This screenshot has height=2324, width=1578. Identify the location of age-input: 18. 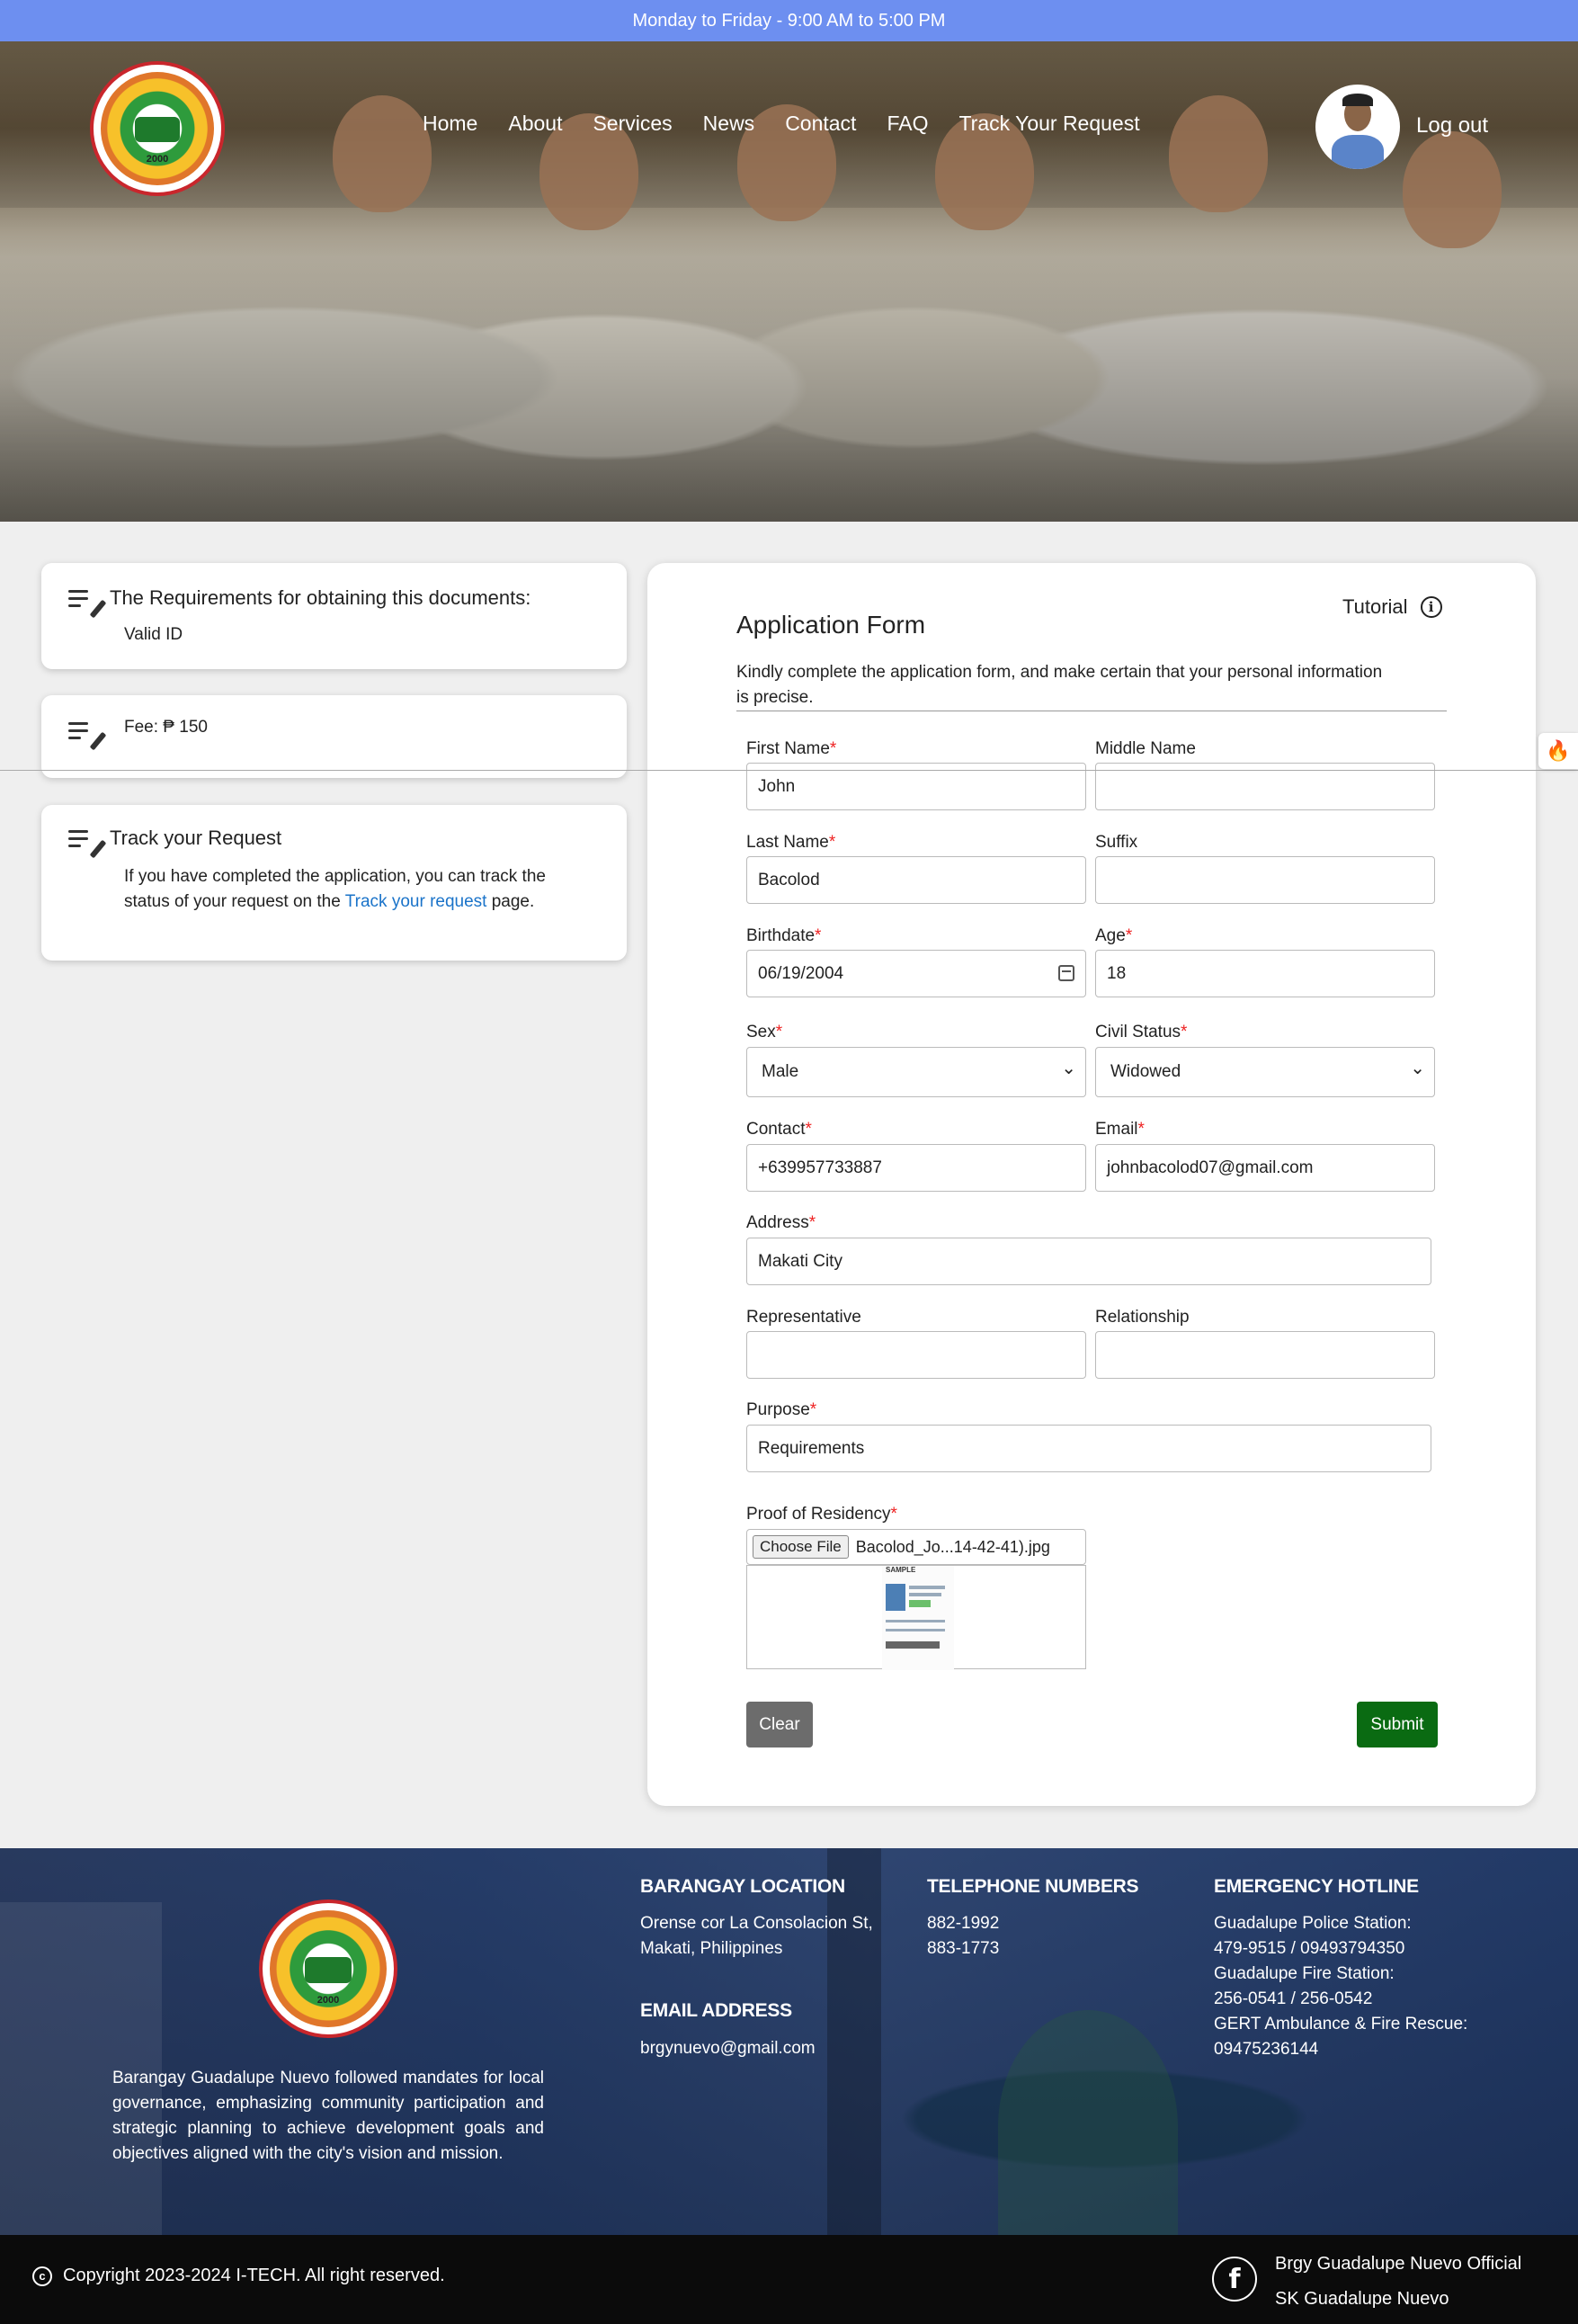
(1265, 973).